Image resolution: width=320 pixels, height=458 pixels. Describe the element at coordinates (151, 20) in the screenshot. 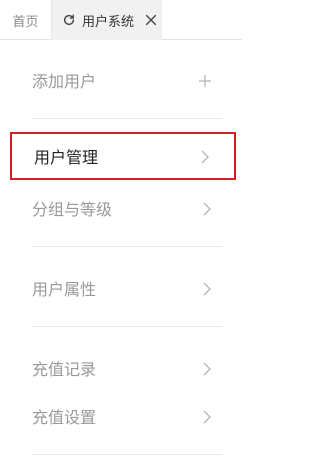

I see `close-icon` at that location.